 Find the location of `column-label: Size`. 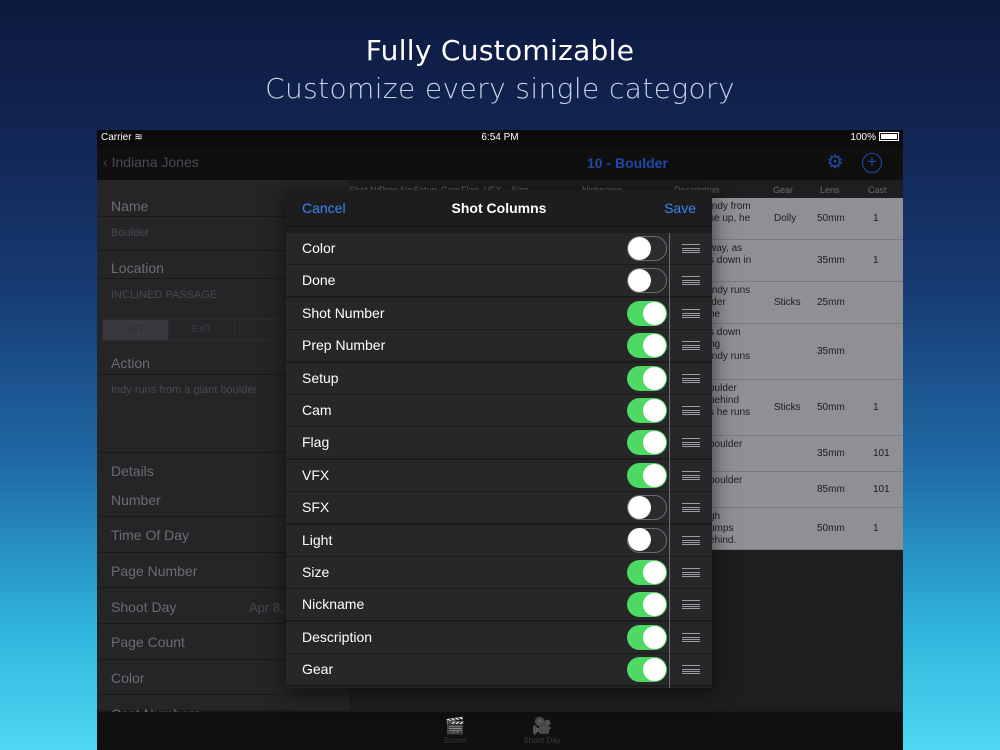

column-label: Size is located at coordinates (316, 572).